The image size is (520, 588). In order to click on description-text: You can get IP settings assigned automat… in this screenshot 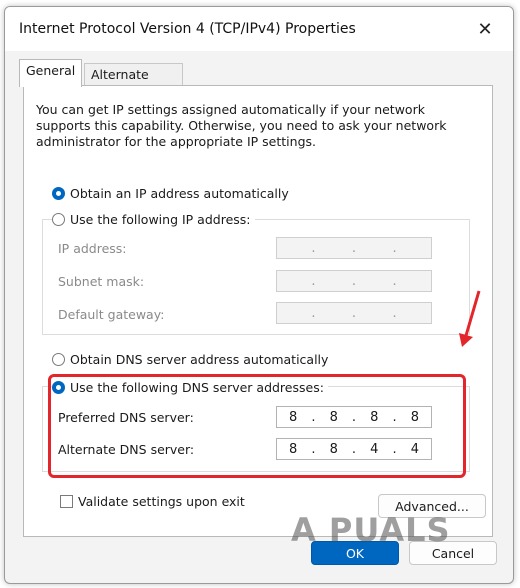, I will do `click(241, 125)`.